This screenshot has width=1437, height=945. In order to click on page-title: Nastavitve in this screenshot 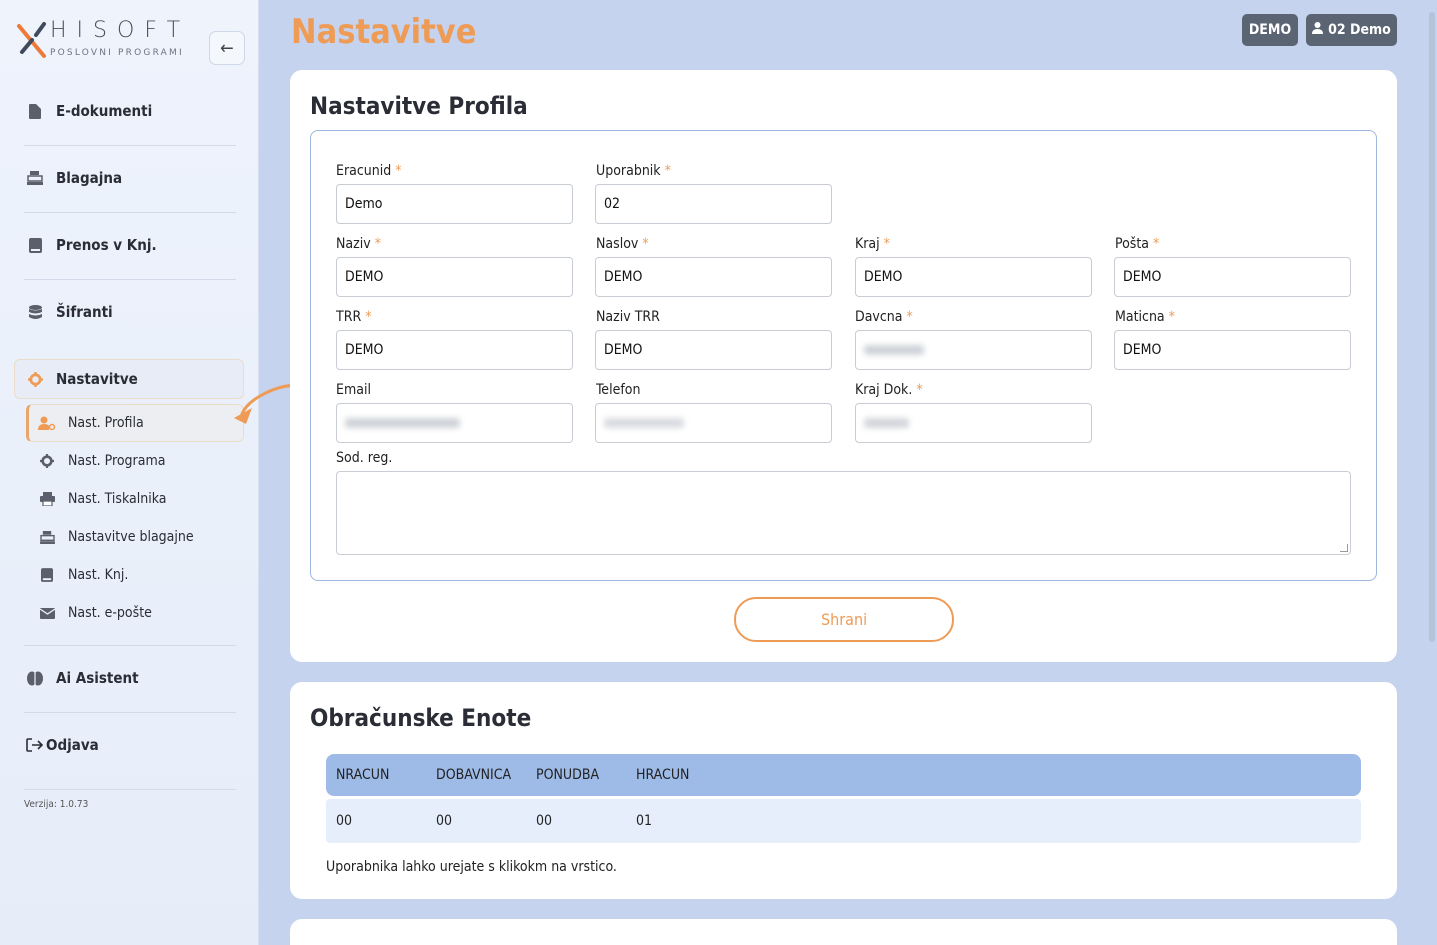, I will do `click(384, 32)`.